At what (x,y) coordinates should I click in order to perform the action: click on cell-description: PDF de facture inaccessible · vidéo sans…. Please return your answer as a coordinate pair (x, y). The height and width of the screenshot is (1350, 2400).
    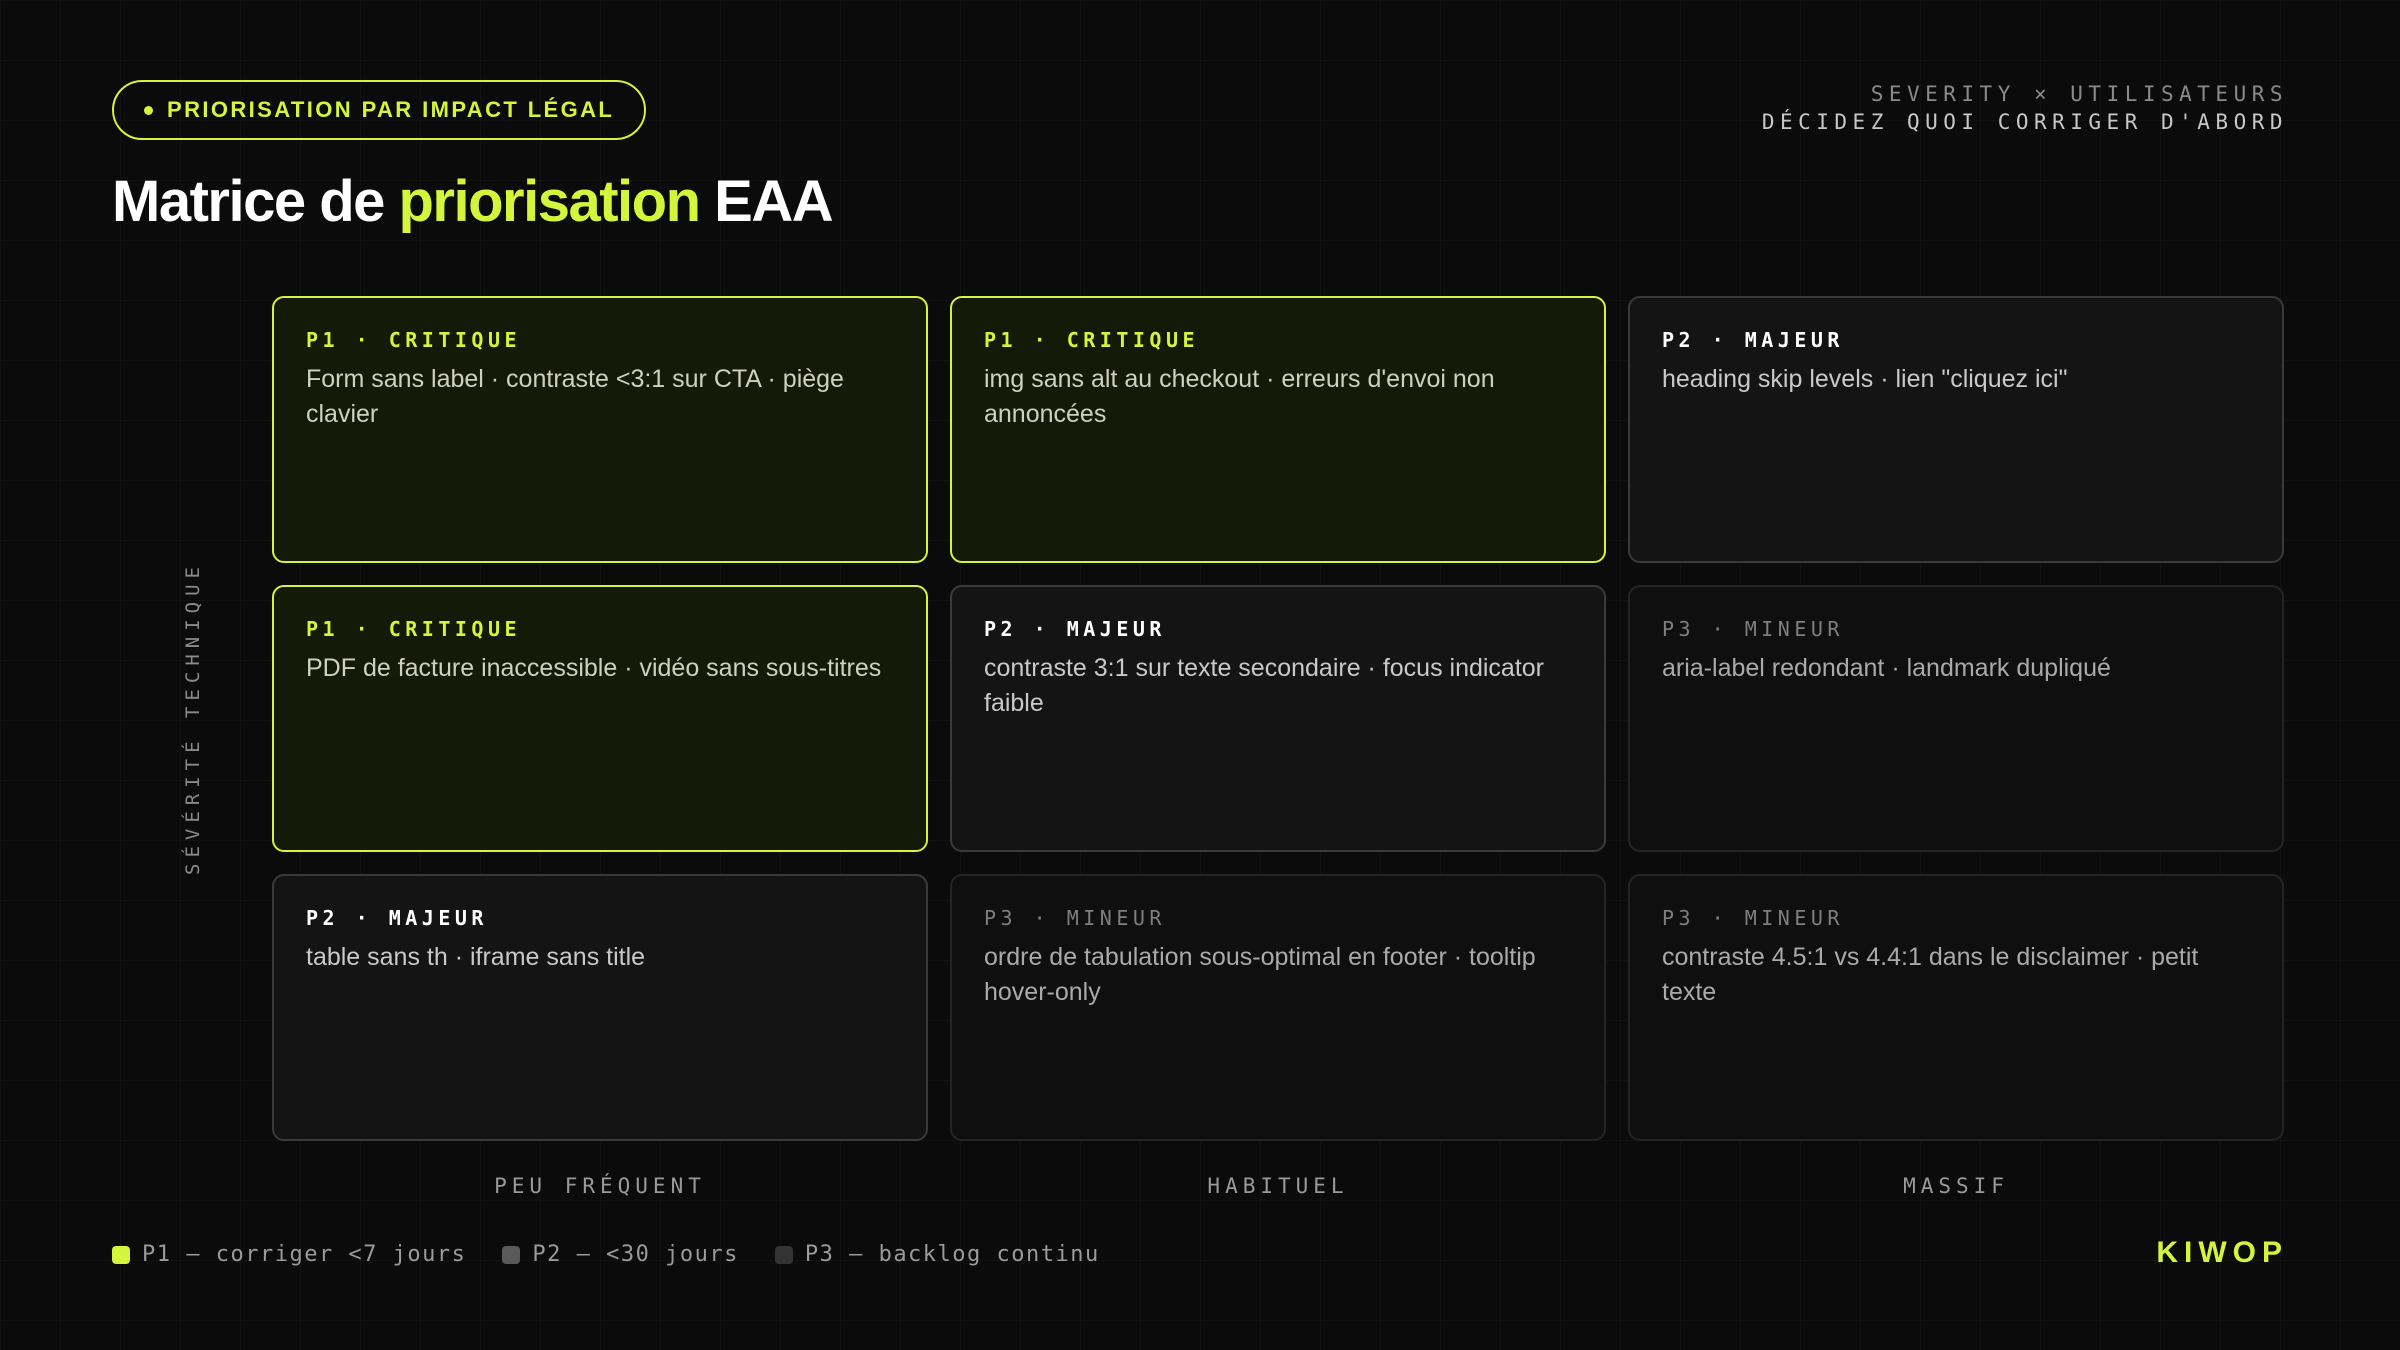
    Looking at the image, I should click on (594, 668).